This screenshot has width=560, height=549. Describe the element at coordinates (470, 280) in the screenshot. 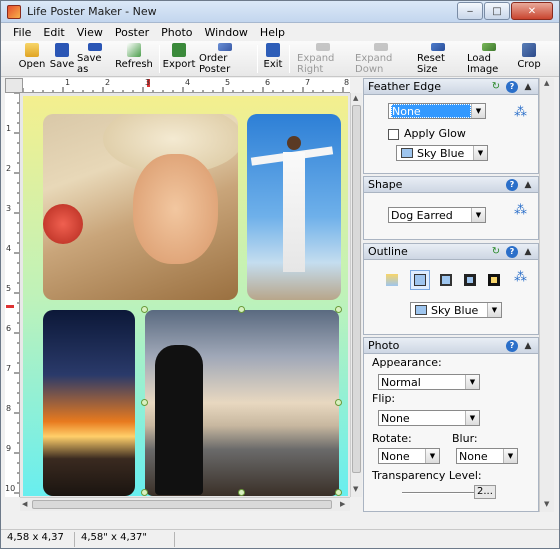

I see `outline-style-thick-button` at that location.